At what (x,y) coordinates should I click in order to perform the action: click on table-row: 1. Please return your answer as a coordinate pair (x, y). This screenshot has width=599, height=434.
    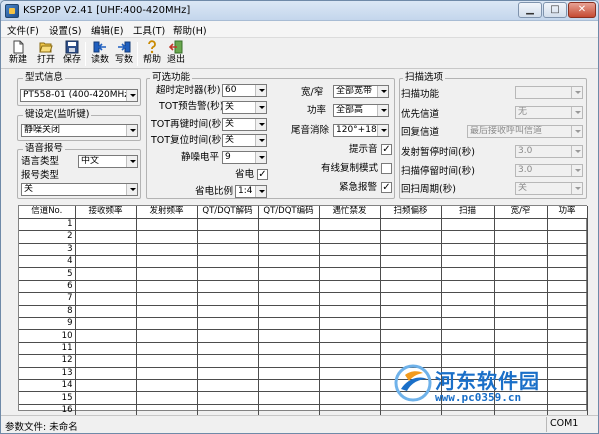
    Looking at the image, I should click on (303, 225).